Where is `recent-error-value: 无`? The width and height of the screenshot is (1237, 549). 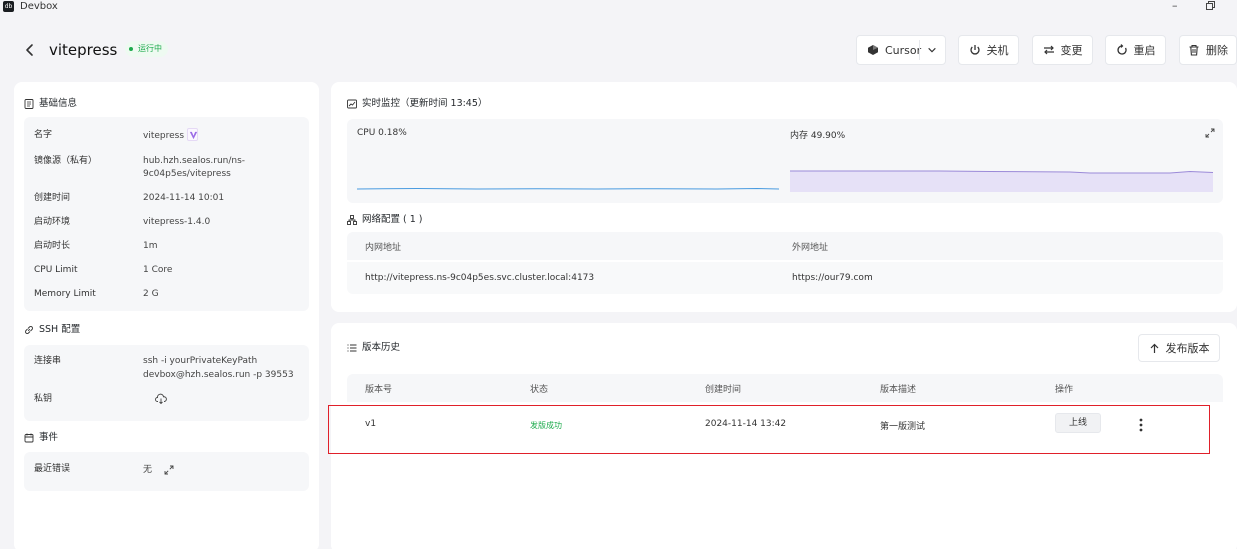
recent-error-value: 无 is located at coordinates (148, 470).